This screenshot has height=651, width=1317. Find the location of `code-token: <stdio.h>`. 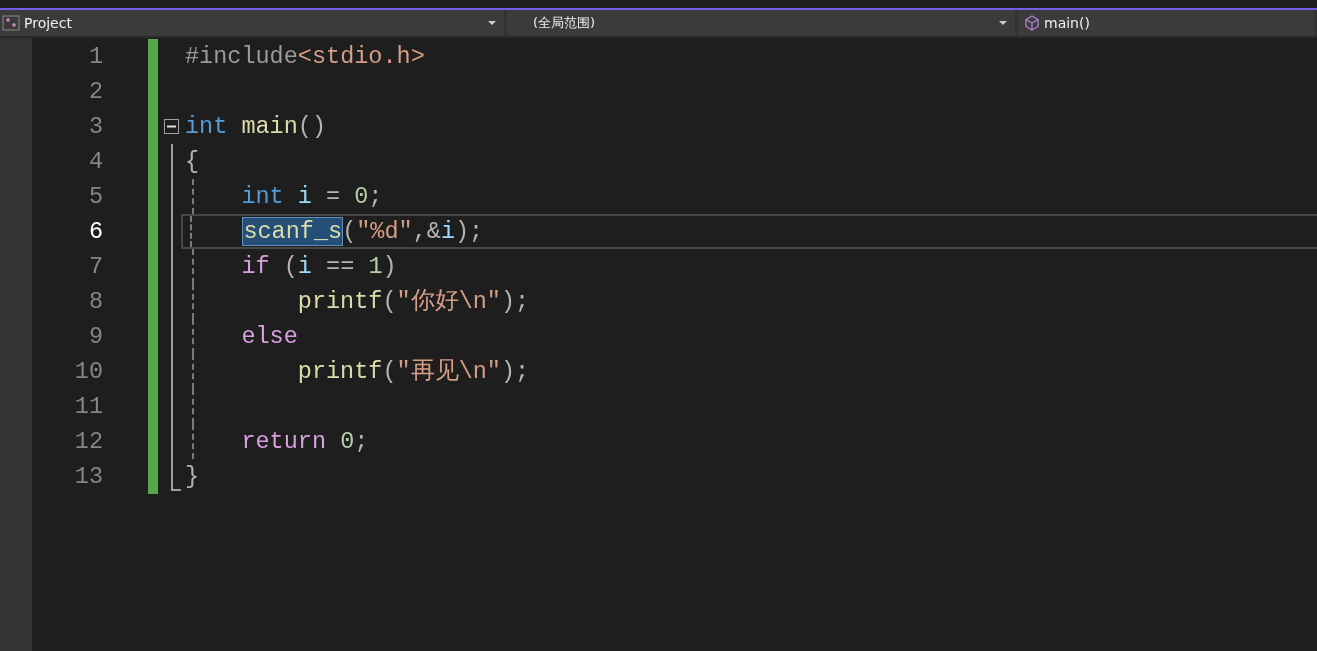

code-token: <stdio.h> is located at coordinates (361, 56).